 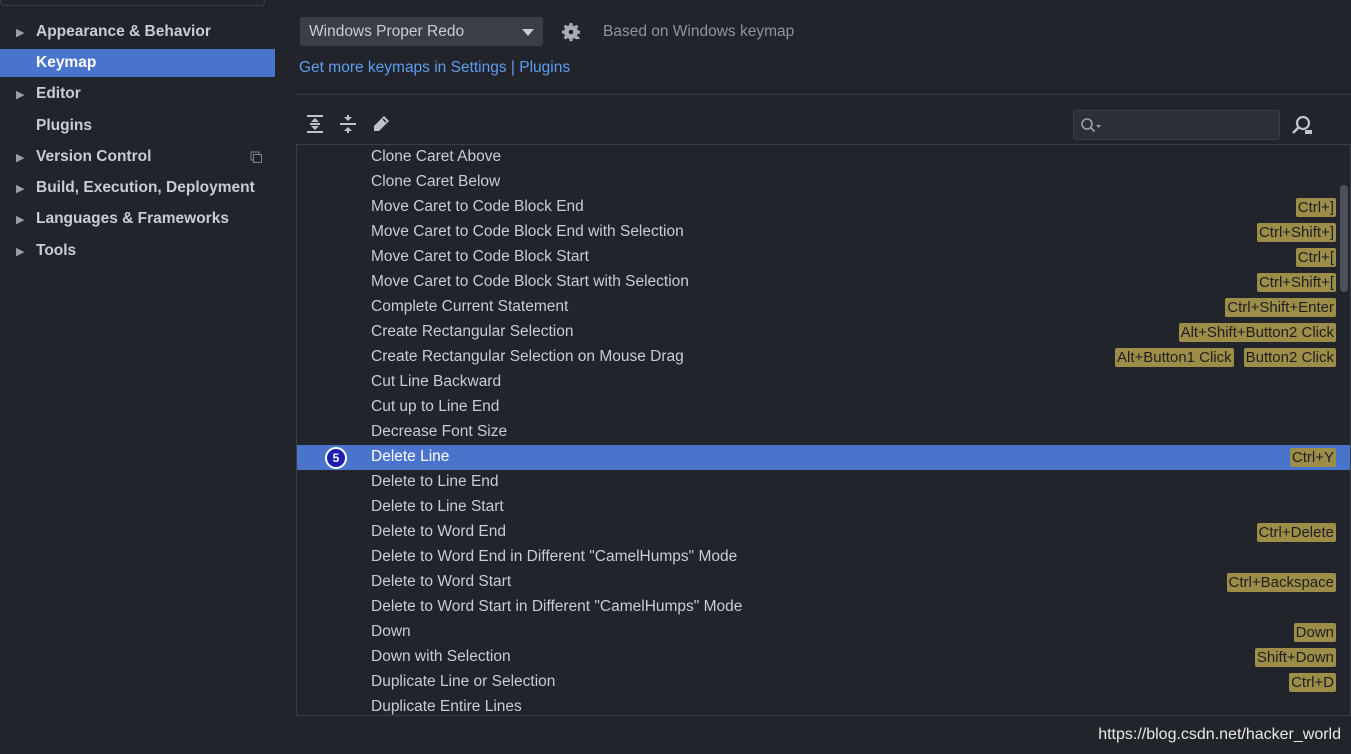 What do you see at coordinates (823, 207) in the screenshot?
I see `list-item: Move Caret to Code Block End Ctrl+]` at bounding box center [823, 207].